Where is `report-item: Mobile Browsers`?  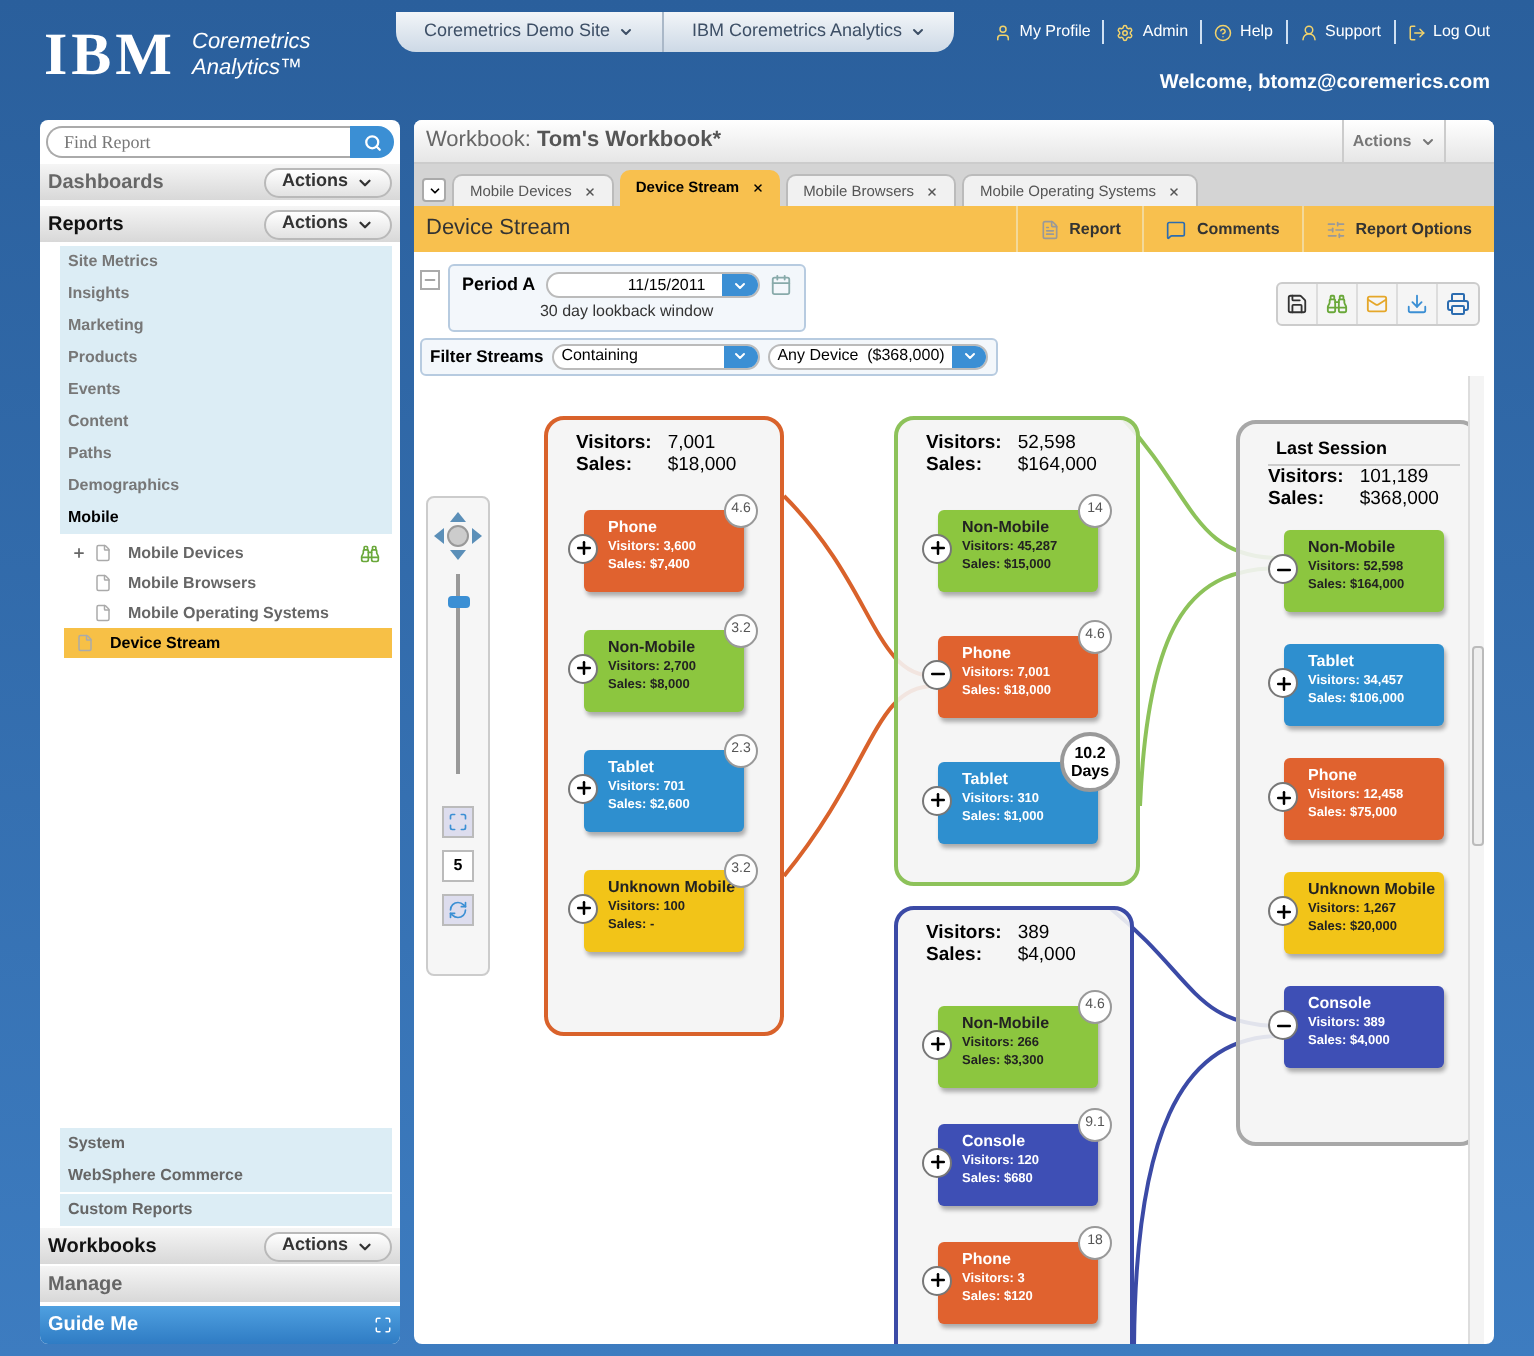
report-item: Mobile Browsers is located at coordinates (228, 583).